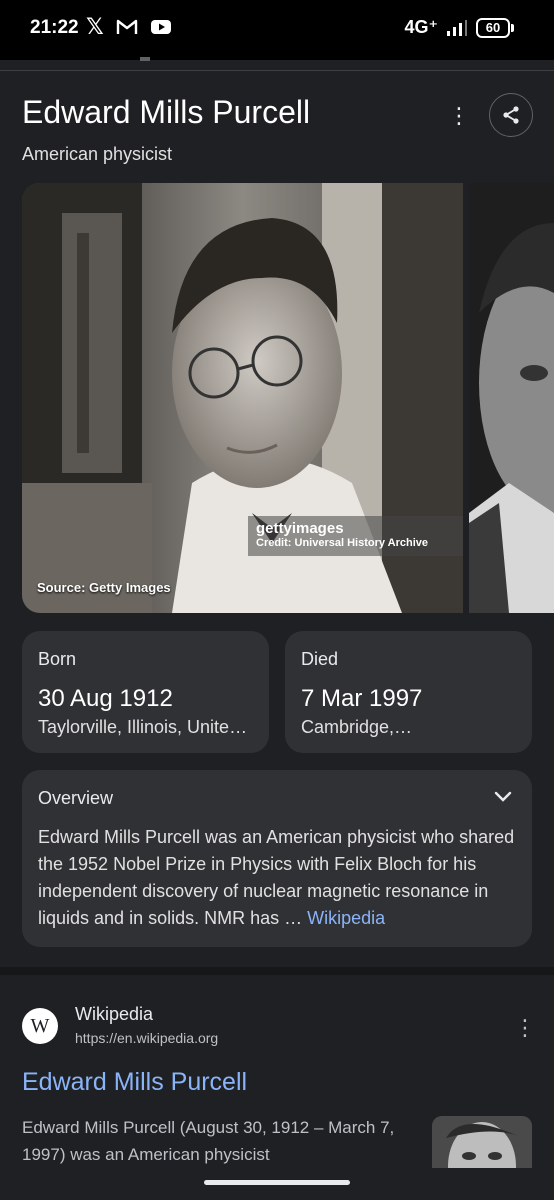 This screenshot has height=1200, width=554. I want to click on share-button, so click(511, 115).